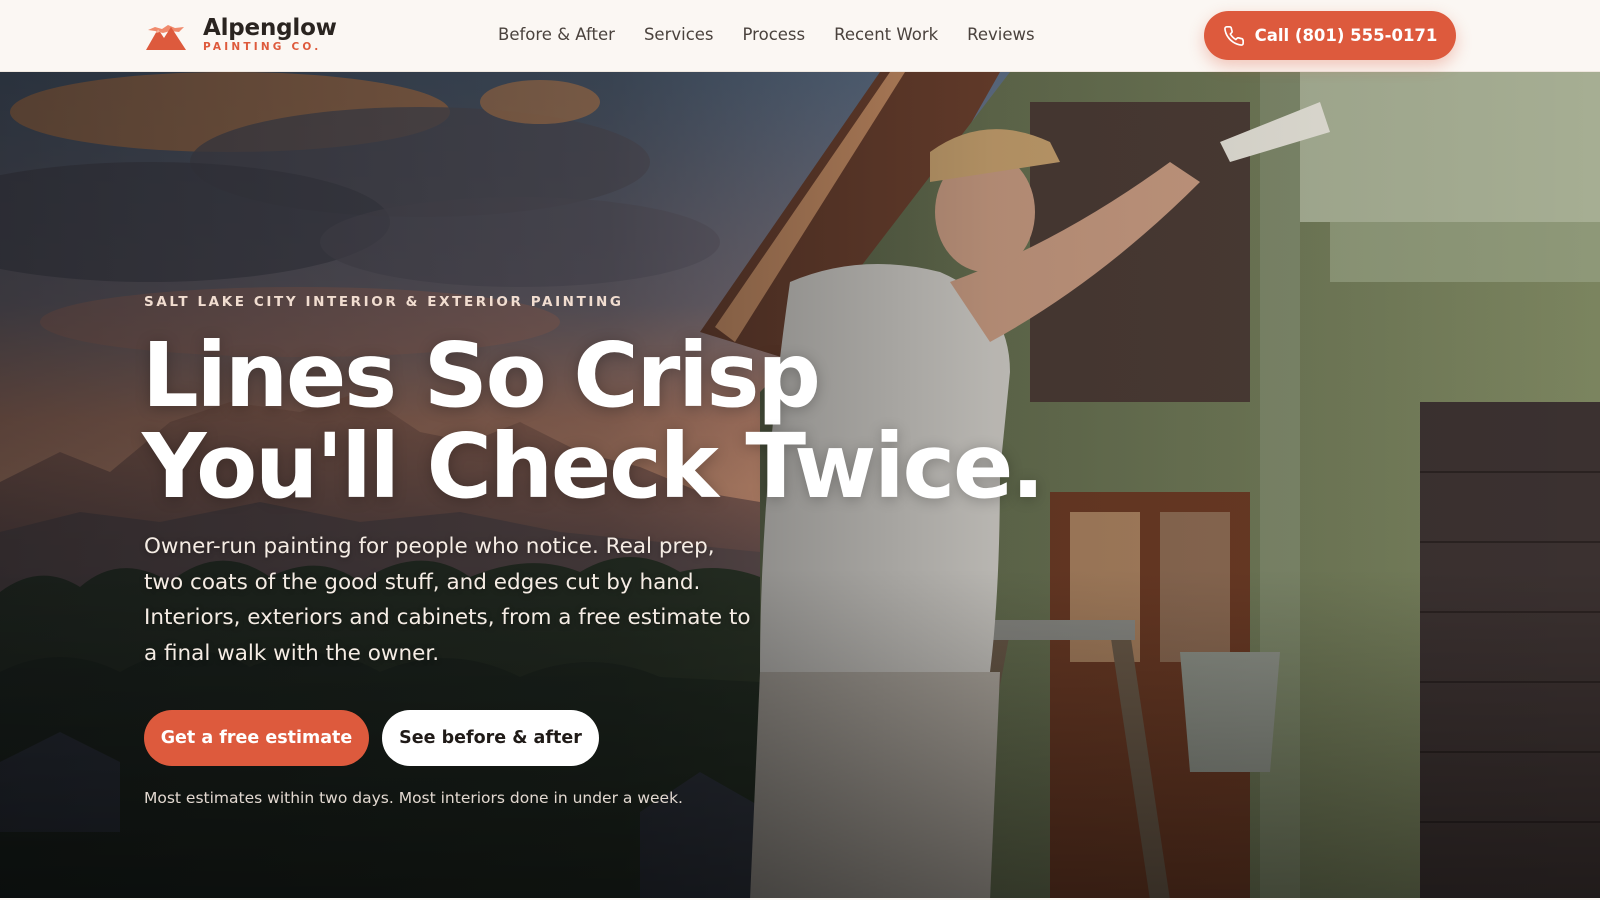 The width and height of the screenshot is (1600, 900). What do you see at coordinates (774, 35) in the screenshot?
I see `nav-link-process: Process` at bounding box center [774, 35].